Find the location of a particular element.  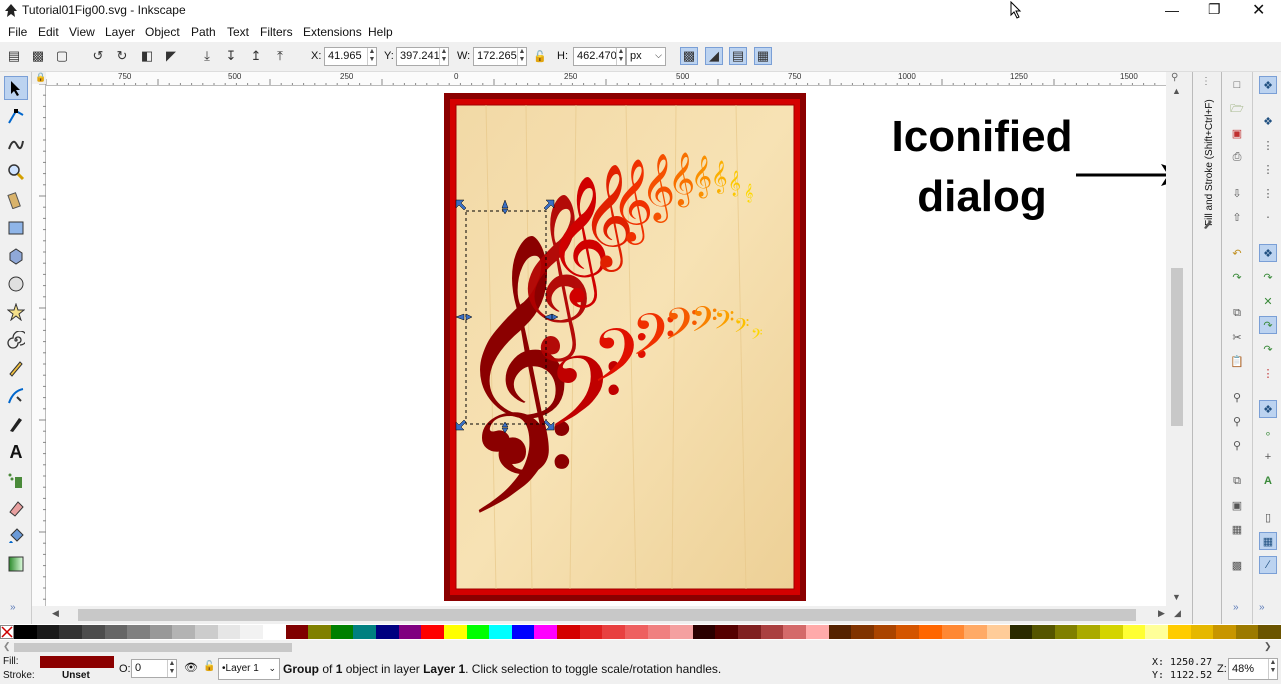

zoom-tool-icon is located at coordinates (16, 172).